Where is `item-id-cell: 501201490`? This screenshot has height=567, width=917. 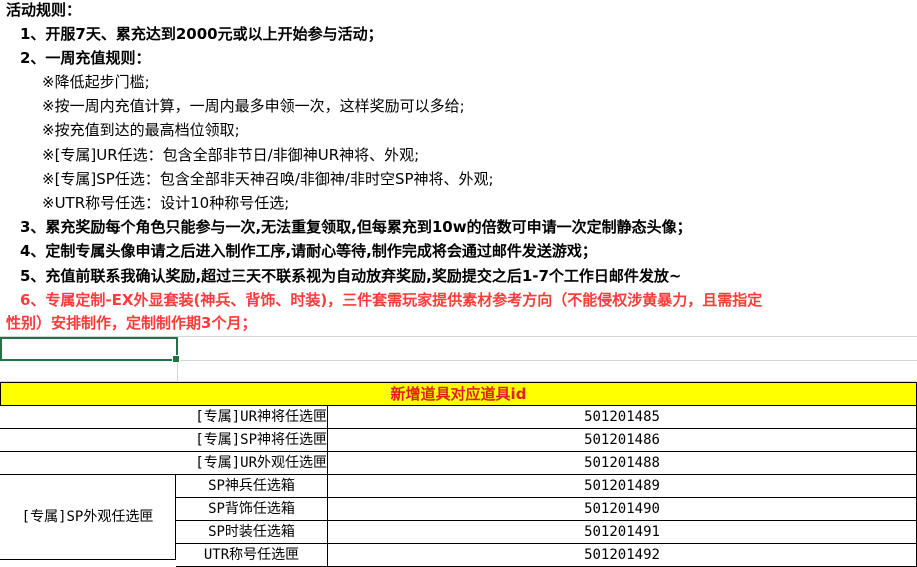
item-id-cell: 501201490 is located at coordinates (622, 509).